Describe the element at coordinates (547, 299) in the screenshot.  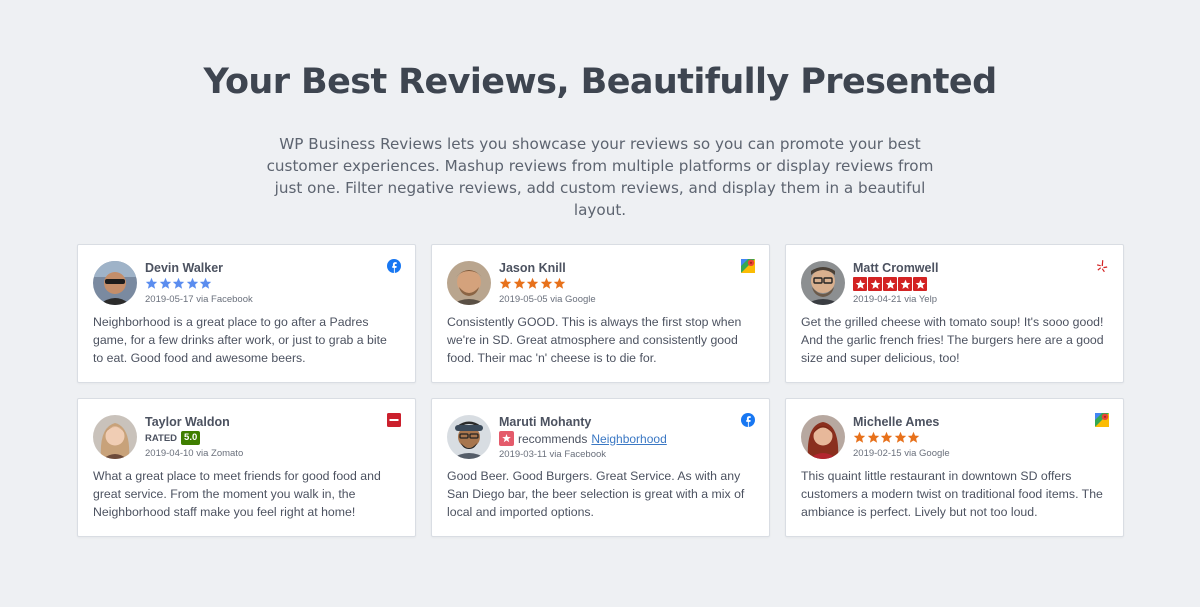
I see `review-date: 2019-05-05 via Google` at that location.